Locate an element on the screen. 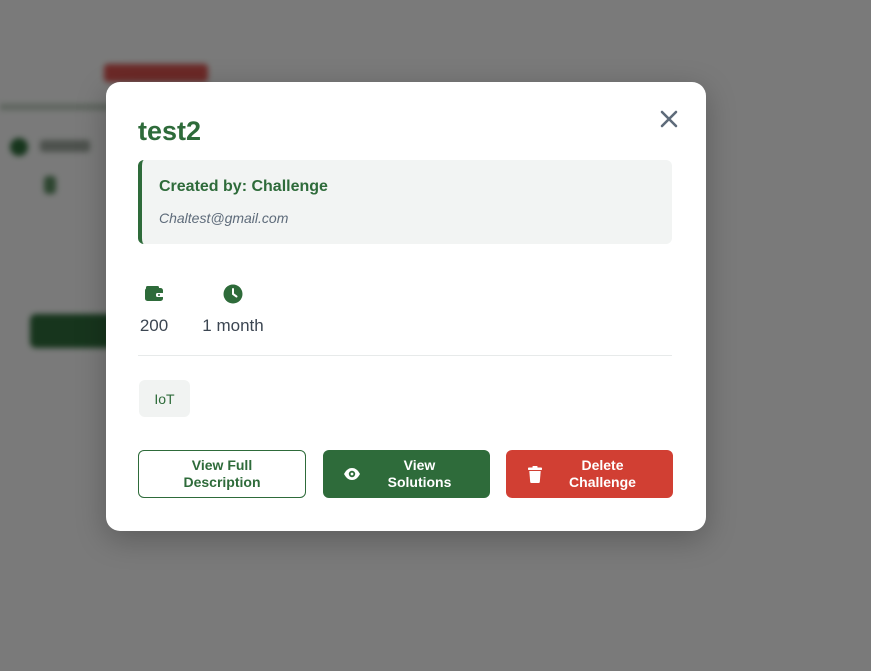  delete-challenge-label: Delete Challenge is located at coordinates (602, 473).